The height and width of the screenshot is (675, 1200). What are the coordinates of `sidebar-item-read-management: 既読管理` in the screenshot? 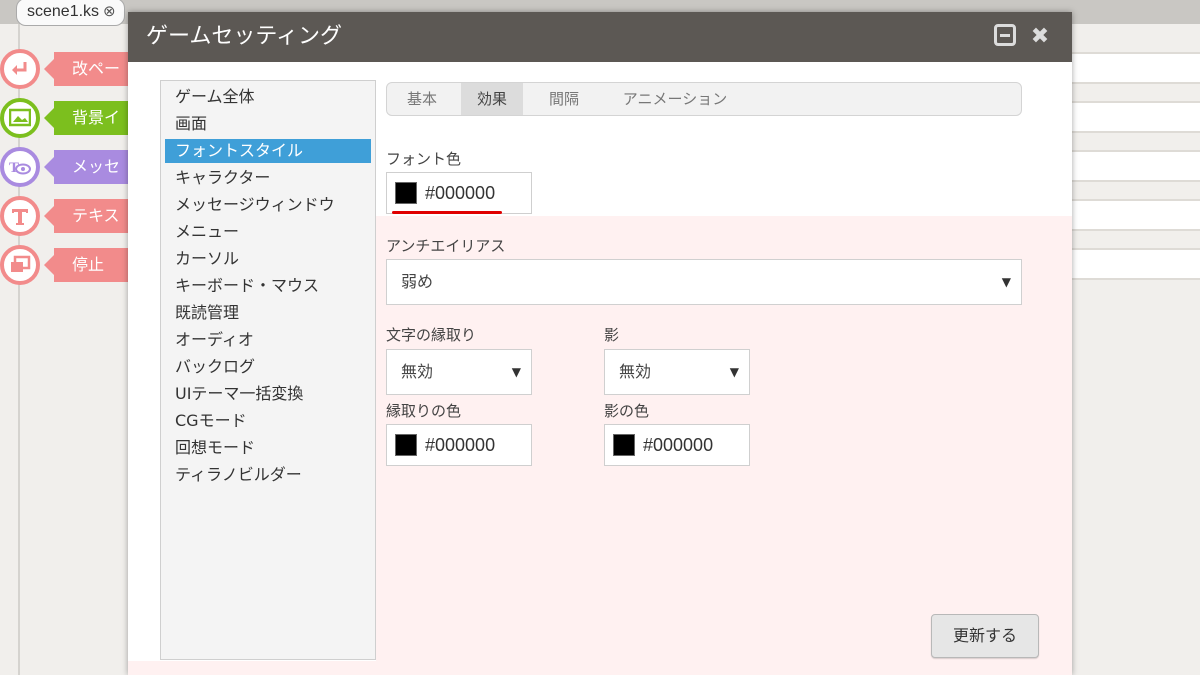 It's located at (268, 313).